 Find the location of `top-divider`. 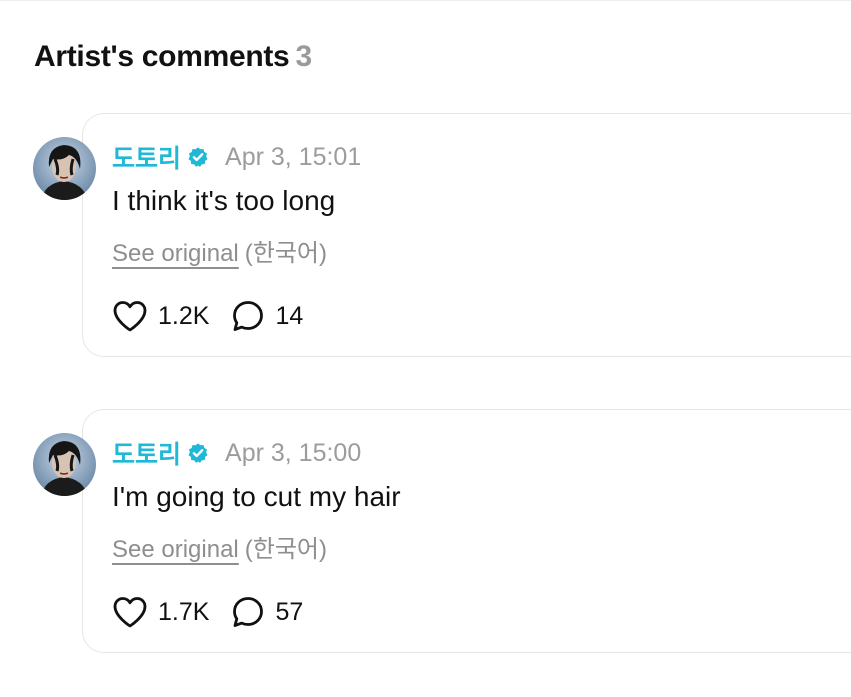

top-divider is located at coordinates (425, 0).